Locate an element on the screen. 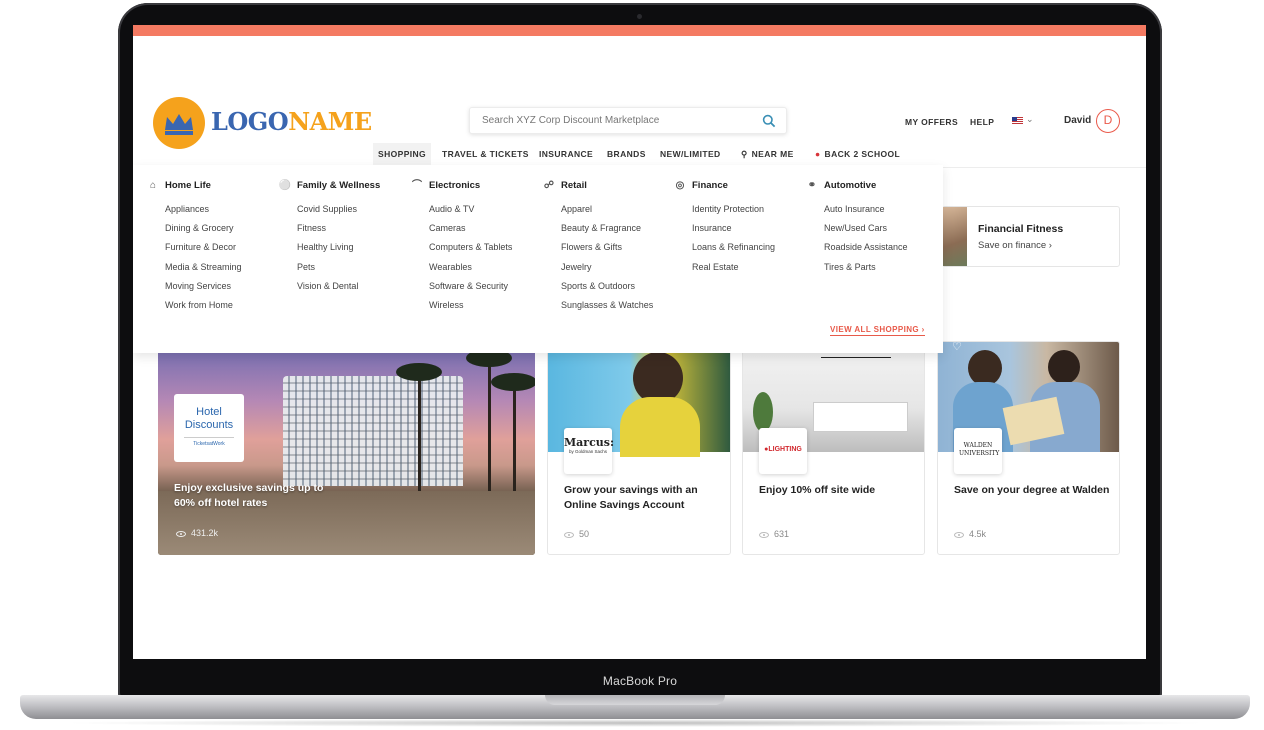  search-input: Search XYZ Corp Discount Marketplace is located at coordinates (628, 120).